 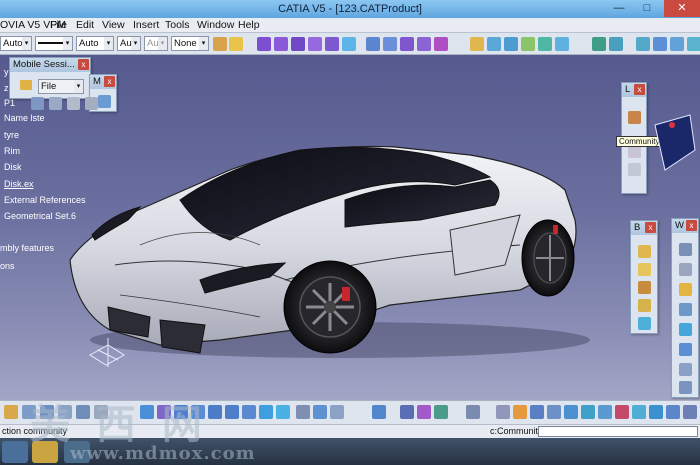 What do you see at coordinates (673, 412) in the screenshot?
I see `publish-icon` at bounding box center [673, 412].